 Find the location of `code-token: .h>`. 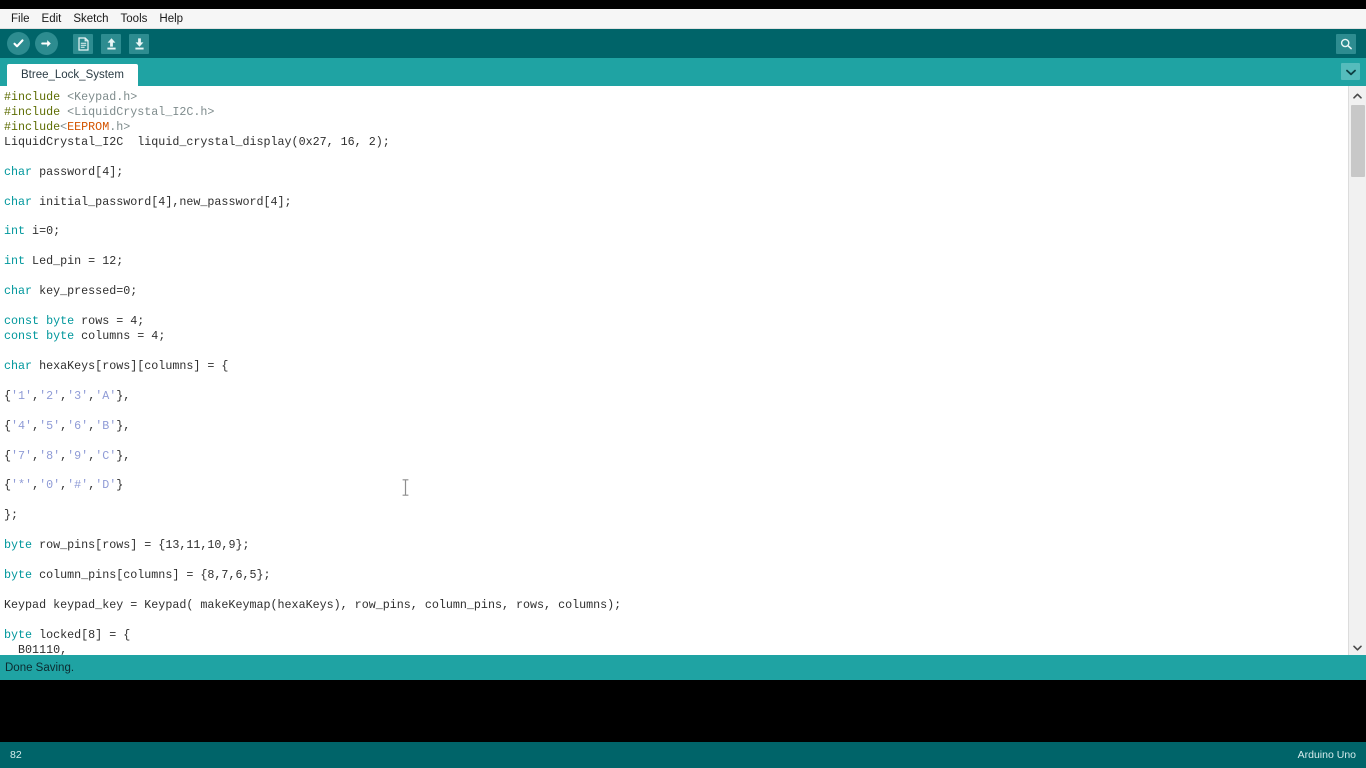

code-token: .h> is located at coordinates (120, 126).